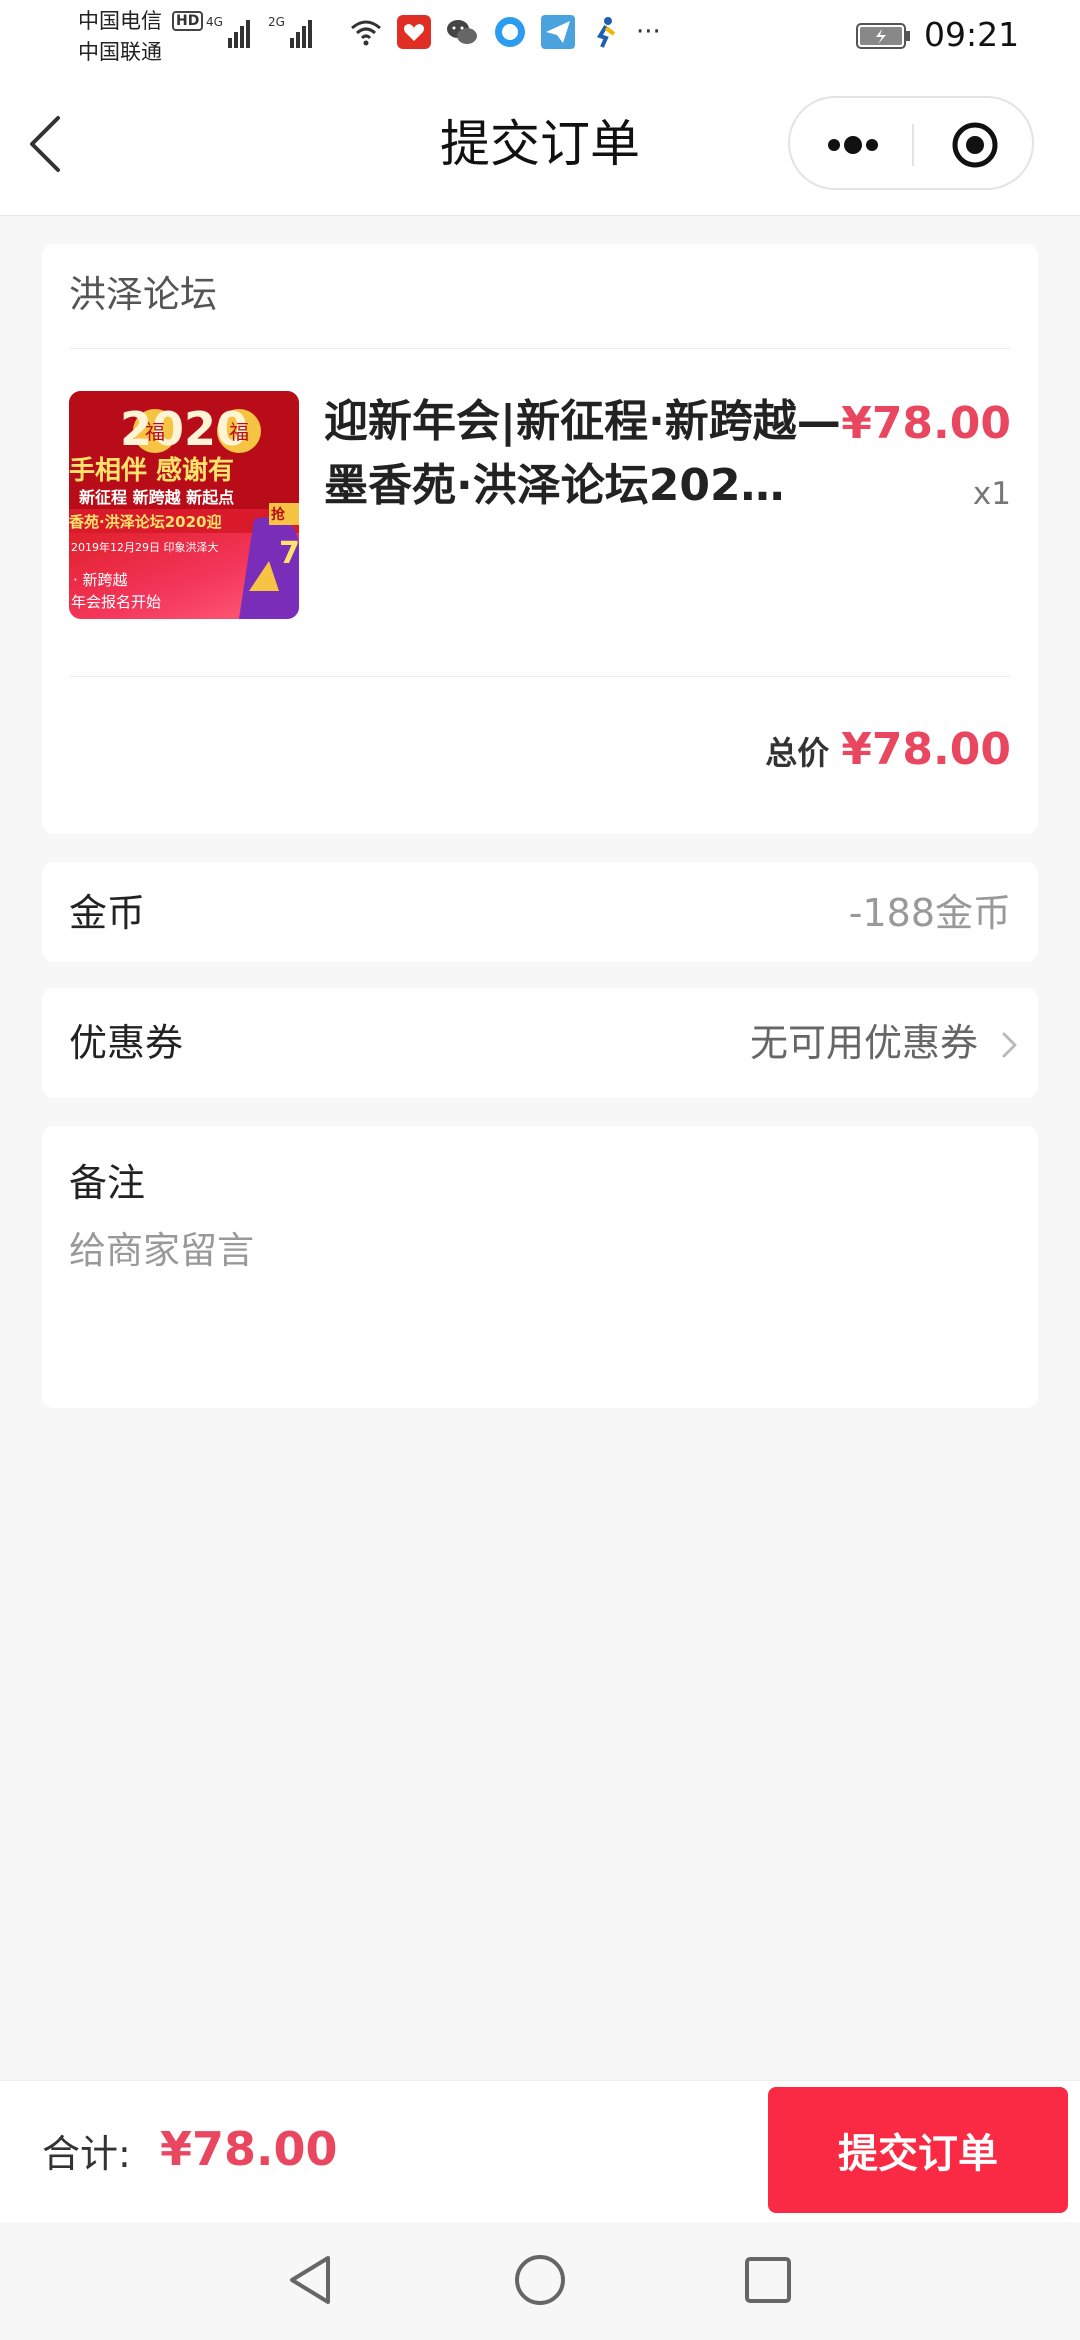 The image size is (1080, 2340). I want to click on notification-icons: ···, so click(504, 32).